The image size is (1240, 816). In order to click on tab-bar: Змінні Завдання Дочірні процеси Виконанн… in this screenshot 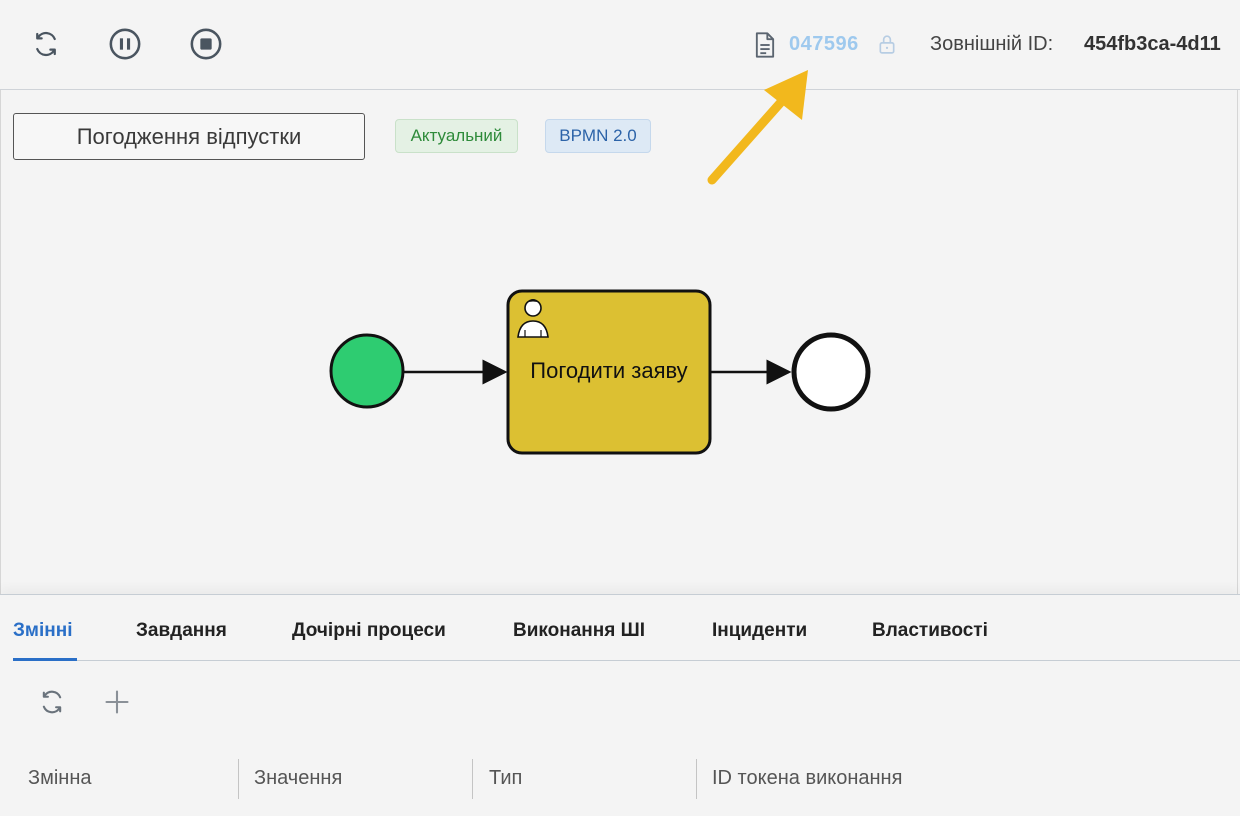, I will do `click(620, 628)`.